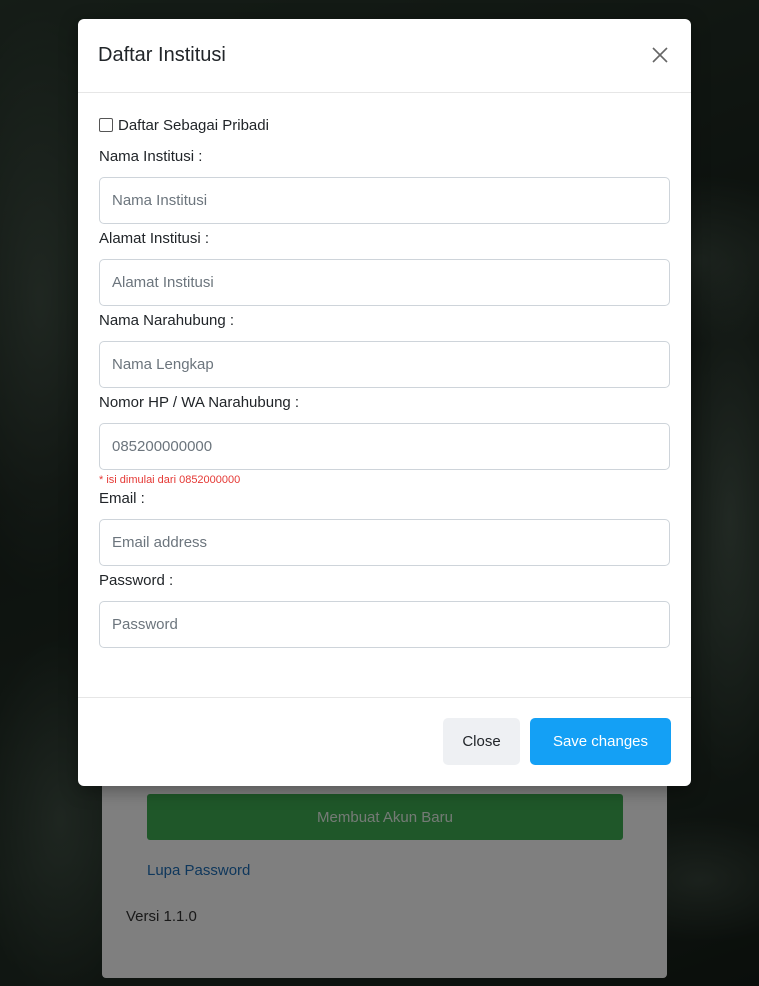  What do you see at coordinates (384, 282) in the screenshot?
I see `institution-address-input: Alamat Institusi` at bounding box center [384, 282].